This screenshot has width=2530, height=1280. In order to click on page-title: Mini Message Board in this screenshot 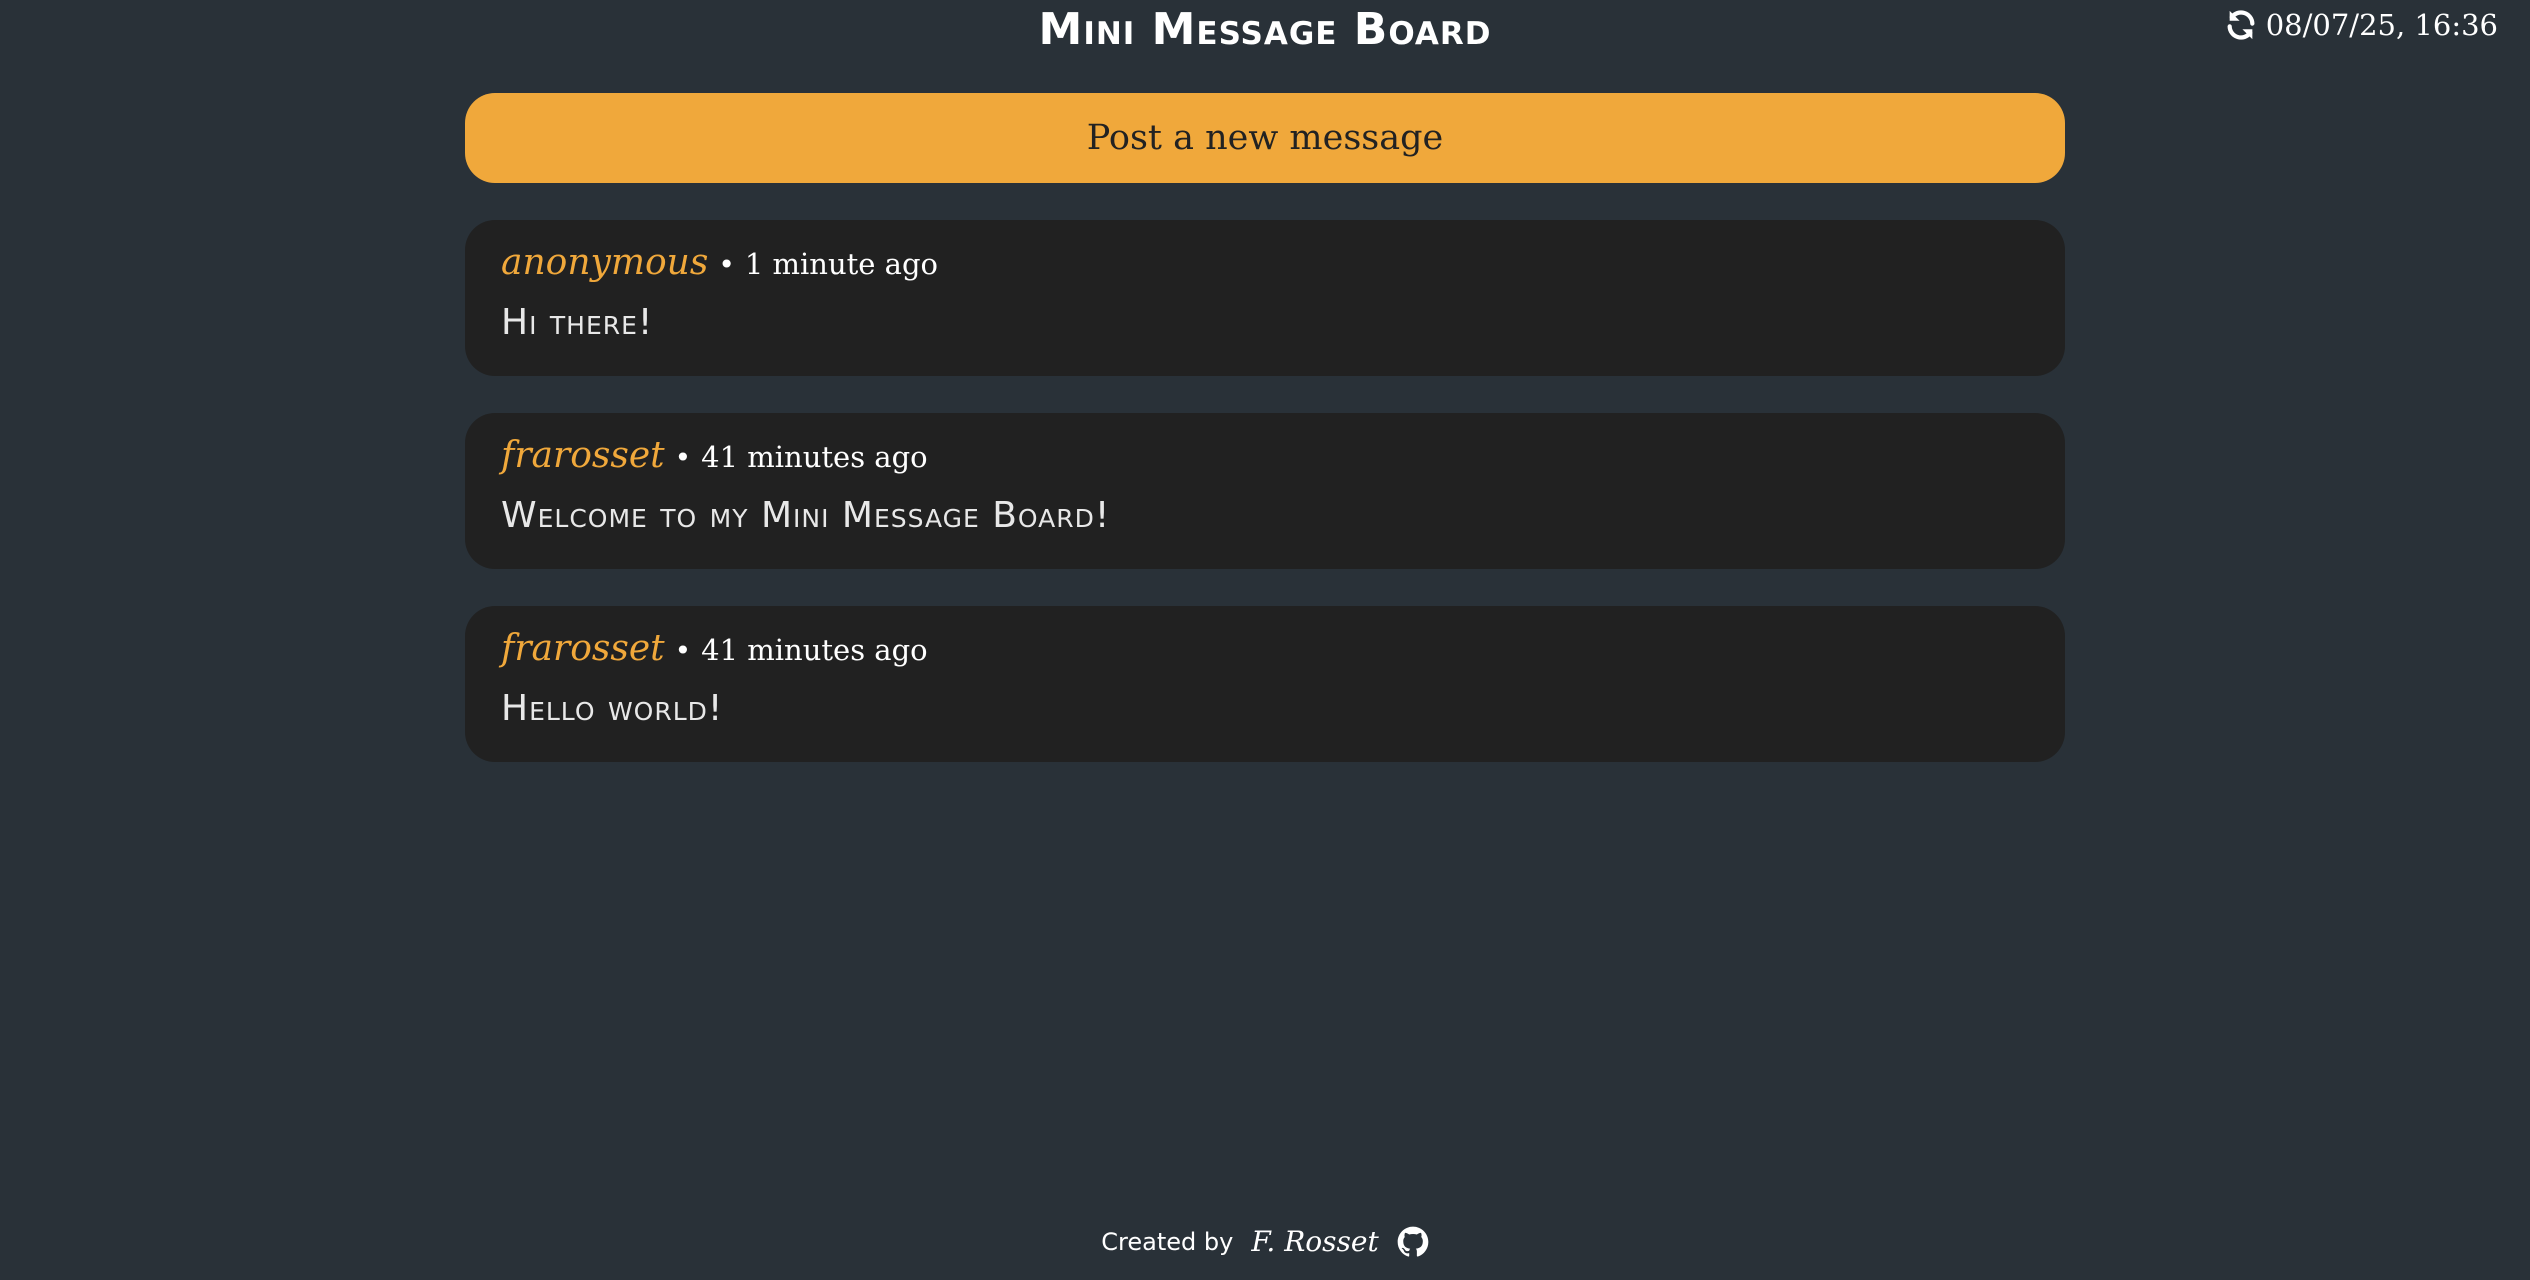, I will do `click(1265, 29)`.